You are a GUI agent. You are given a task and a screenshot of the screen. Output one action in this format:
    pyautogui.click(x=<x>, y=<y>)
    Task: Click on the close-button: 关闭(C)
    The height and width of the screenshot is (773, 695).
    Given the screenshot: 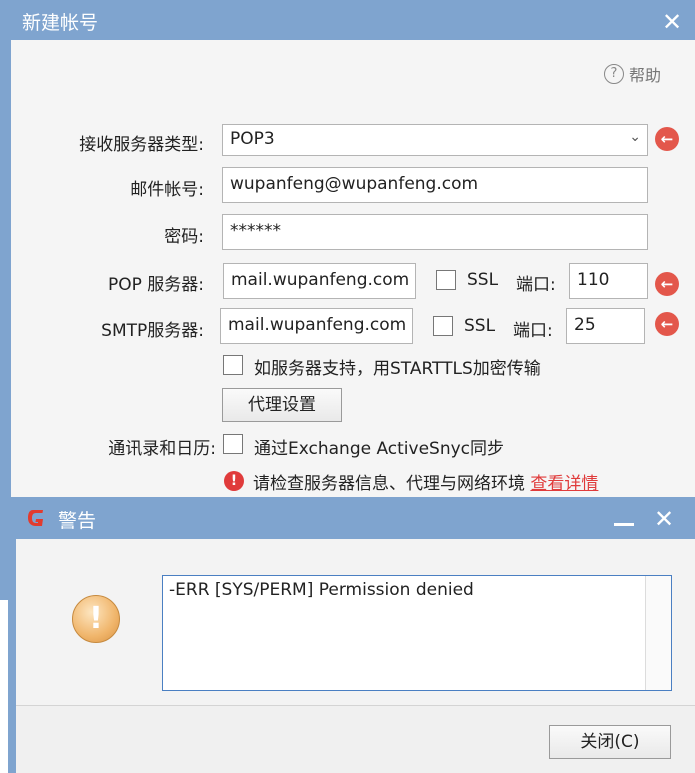 What is the action you would take?
    pyautogui.click(x=610, y=742)
    